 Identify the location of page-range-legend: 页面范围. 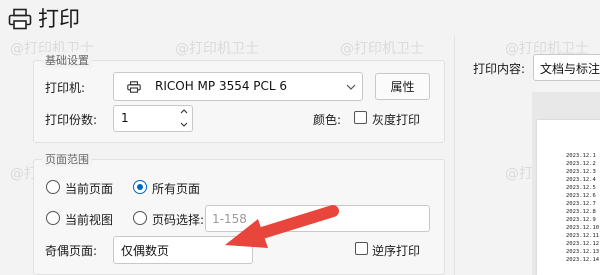
(67, 159).